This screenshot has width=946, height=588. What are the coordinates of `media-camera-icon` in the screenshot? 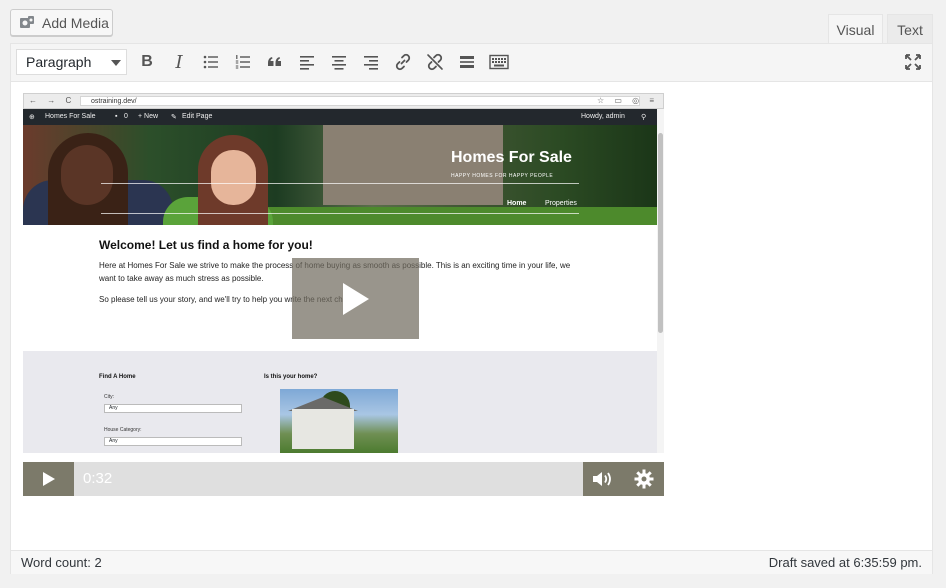 It's located at (27, 23).